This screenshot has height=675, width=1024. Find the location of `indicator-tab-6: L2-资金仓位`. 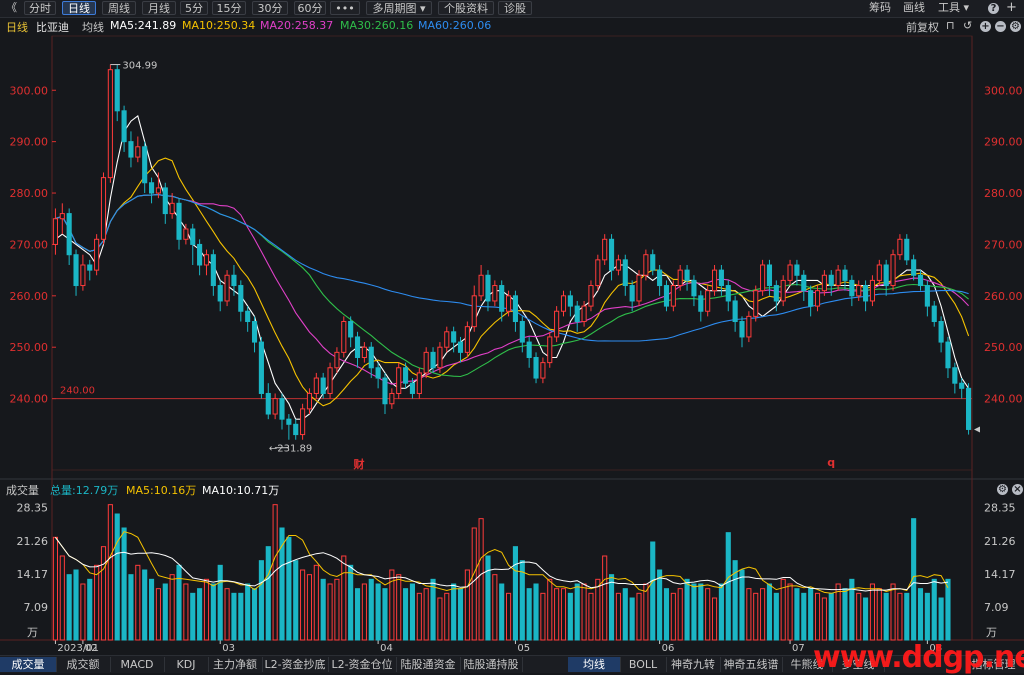

indicator-tab-6: L2-资金仓位 is located at coordinates (362, 664).